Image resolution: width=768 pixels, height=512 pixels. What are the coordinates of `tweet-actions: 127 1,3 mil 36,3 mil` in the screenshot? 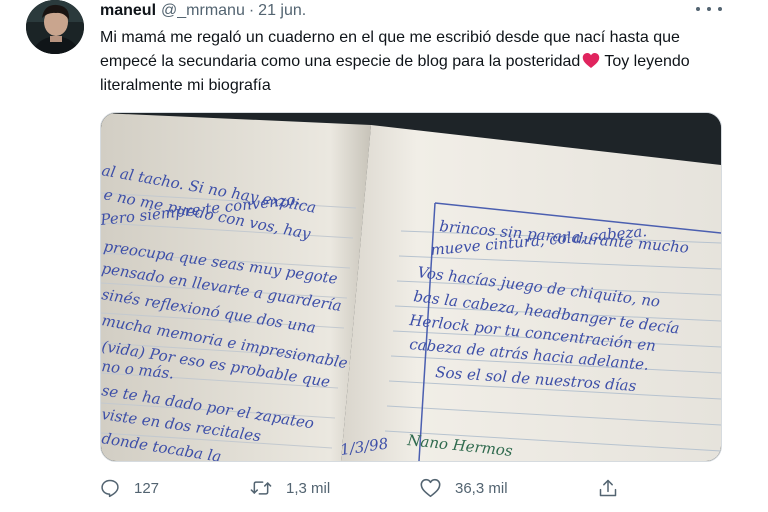 It's located at (400, 488).